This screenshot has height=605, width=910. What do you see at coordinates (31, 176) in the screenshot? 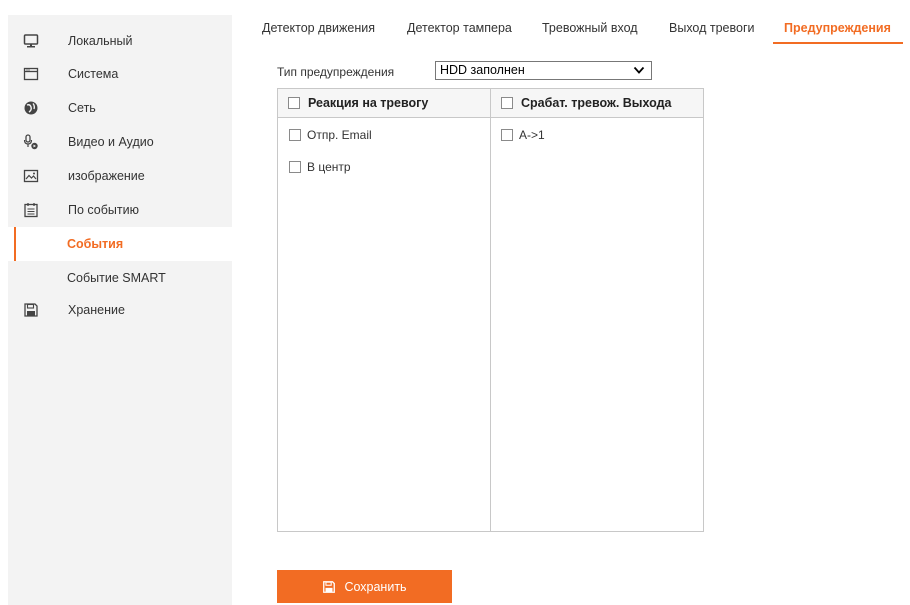
I see `image-icon` at bounding box center [31, 176].